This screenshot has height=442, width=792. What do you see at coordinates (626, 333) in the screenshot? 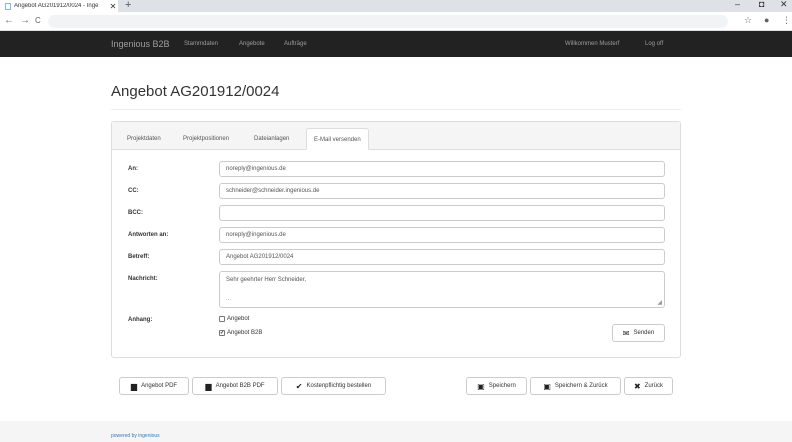
I see `envelope-icon: ✉` at bounding box center [626, 333].